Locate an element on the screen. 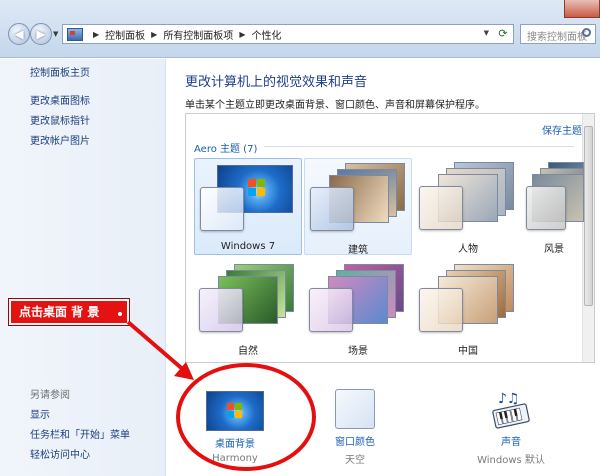 This screenshot has height=476, width=600. annotation-highlight-ellipse is located at coordinates (246, 417).